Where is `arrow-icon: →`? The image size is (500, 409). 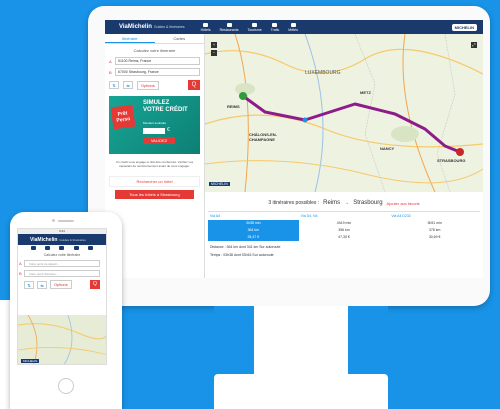 arrow-icon: → is located at coordinates (347, 203).